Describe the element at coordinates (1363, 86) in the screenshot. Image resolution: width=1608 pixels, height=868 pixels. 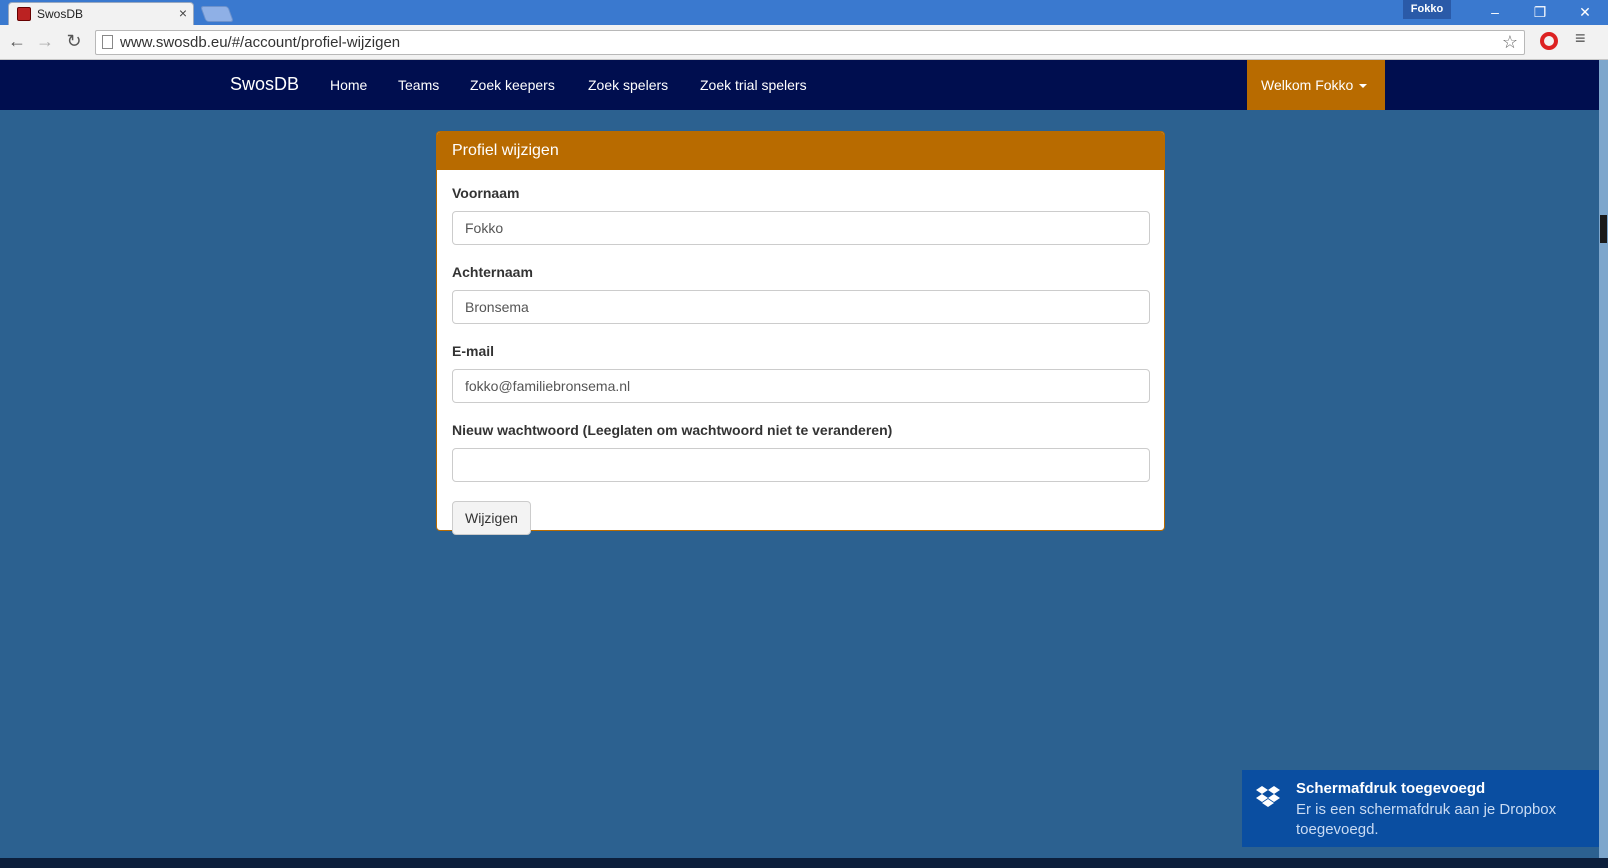
I see `caret-down-icon` at that location.